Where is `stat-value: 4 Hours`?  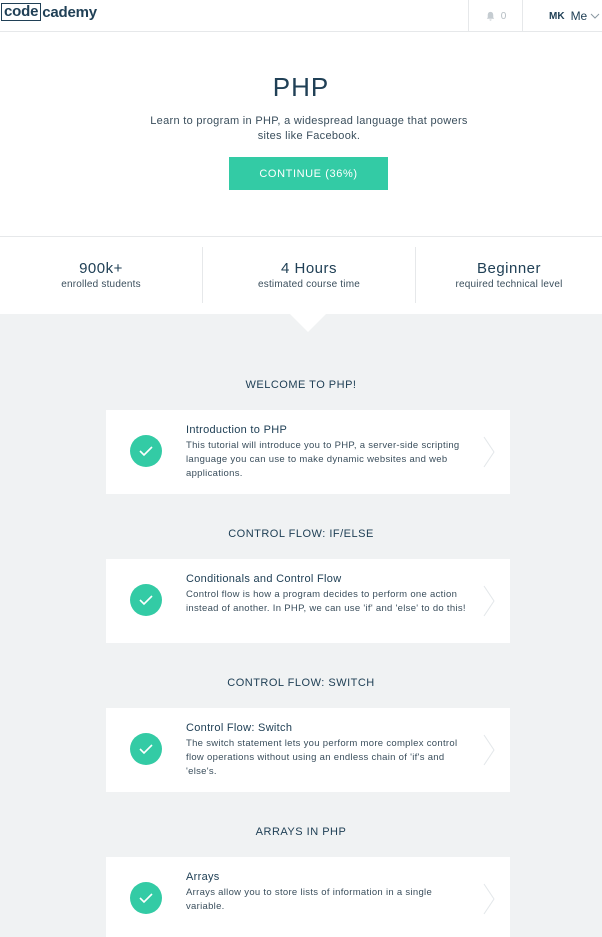
stat-value: 4 Hours is located at coordinates (309, 268).